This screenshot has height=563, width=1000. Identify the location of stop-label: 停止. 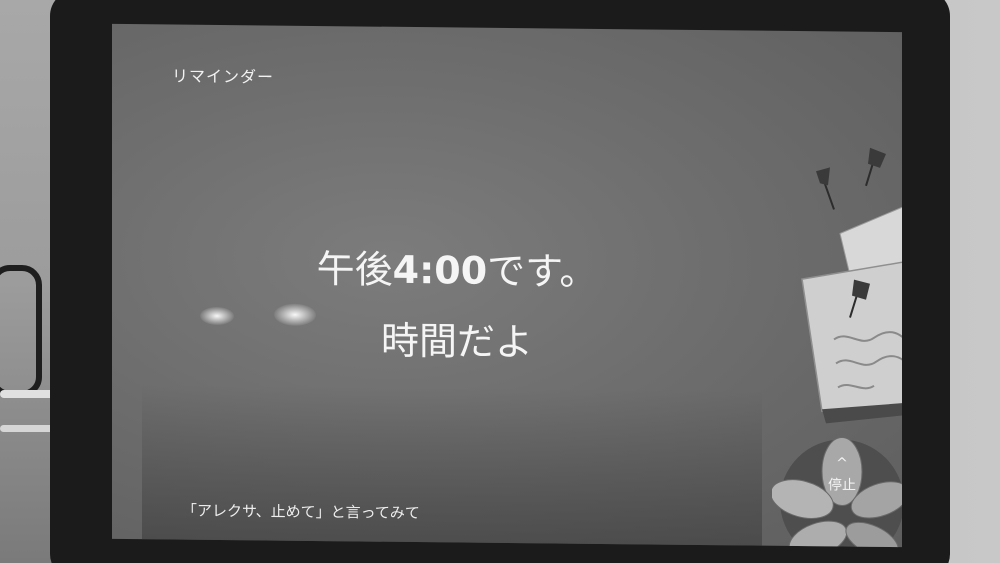
(842, 485).